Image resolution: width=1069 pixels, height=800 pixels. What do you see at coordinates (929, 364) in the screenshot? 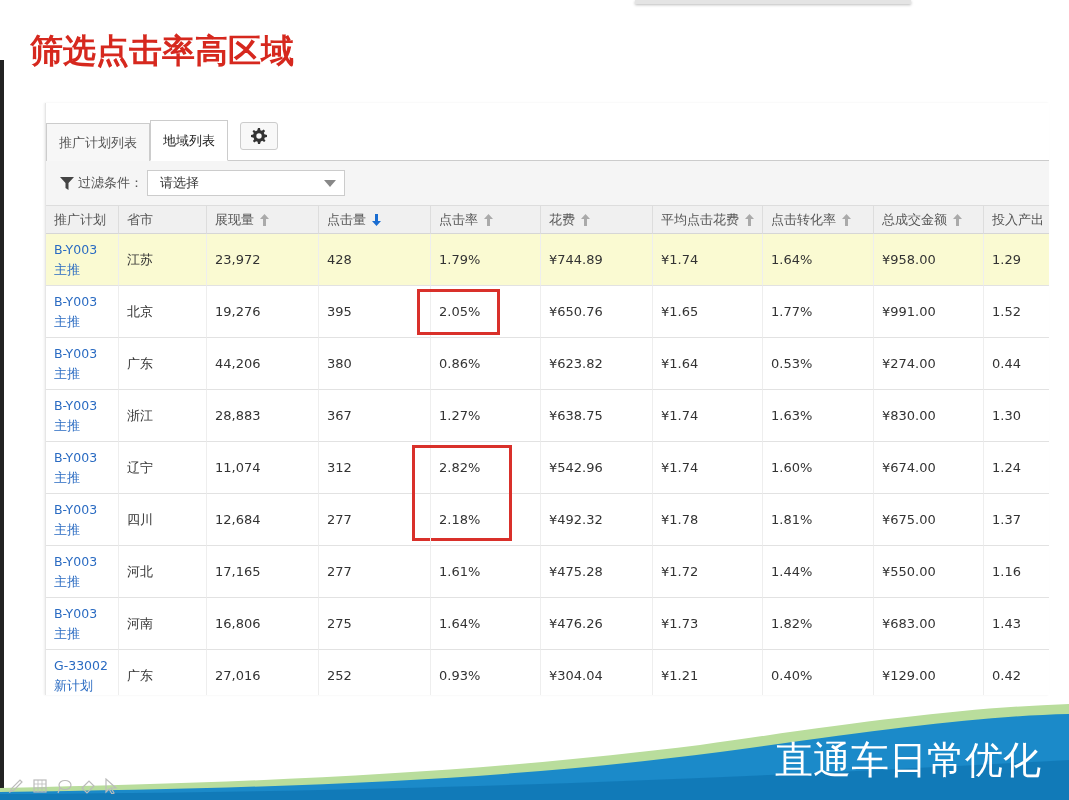
I see `table-cell: ¥274.00` at bounding box center [929, 364].